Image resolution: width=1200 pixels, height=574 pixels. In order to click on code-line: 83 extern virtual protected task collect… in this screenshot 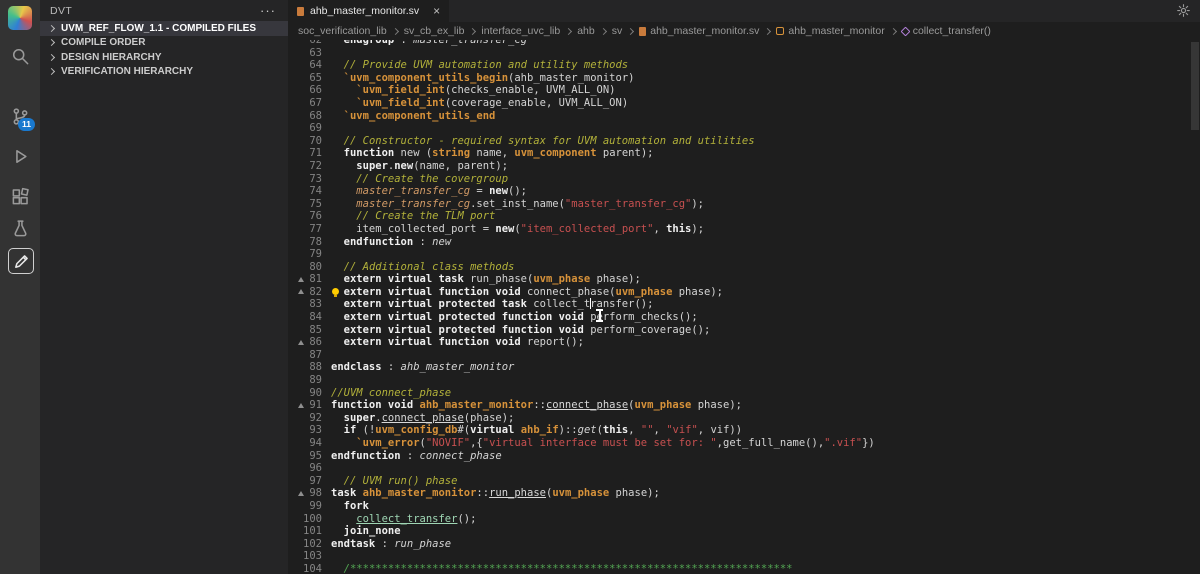, I will do `click(744, 304)`.